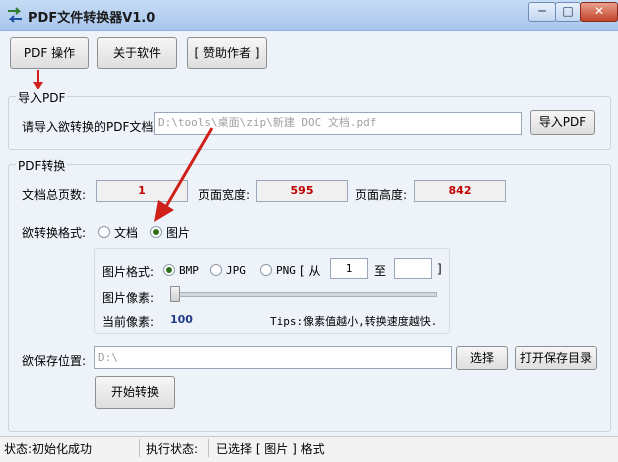  Describe the element at coordinates (286, 270) in the screenshot. I see `image-format-png: PNG` at that location.